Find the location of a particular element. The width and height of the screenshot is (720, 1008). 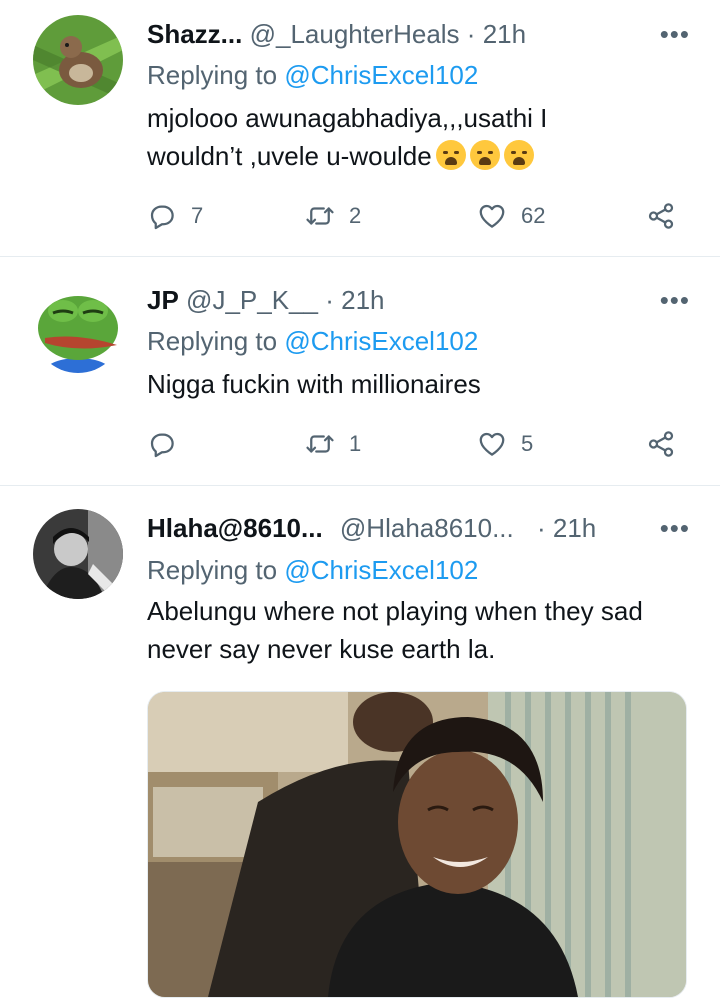

reply-button is located at coordinates (169, 444).